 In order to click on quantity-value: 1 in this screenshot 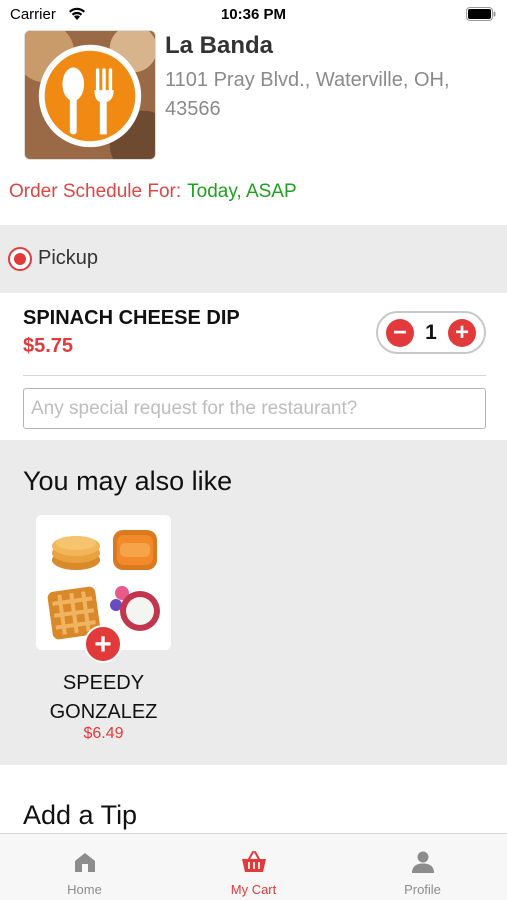, I will do `click(431, 332)`.